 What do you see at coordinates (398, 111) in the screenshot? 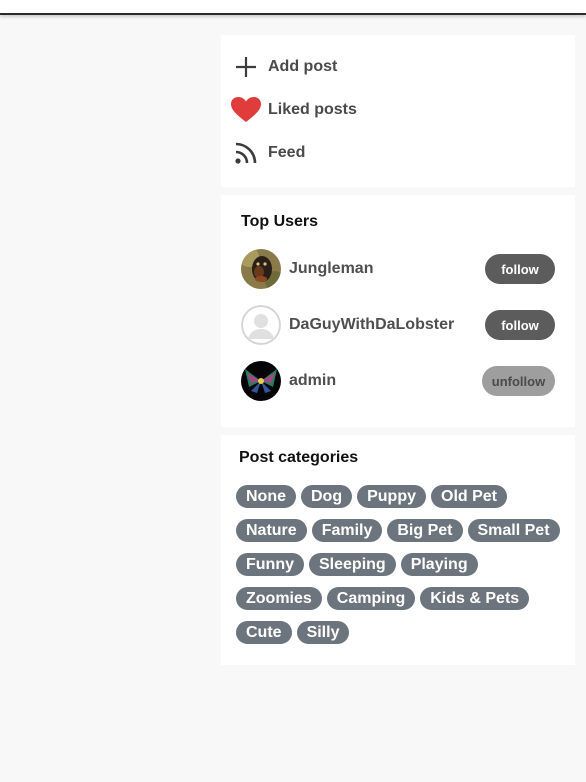
I see `actions-card: Add post Liked posts Feed` at bounding box center [398, 111].